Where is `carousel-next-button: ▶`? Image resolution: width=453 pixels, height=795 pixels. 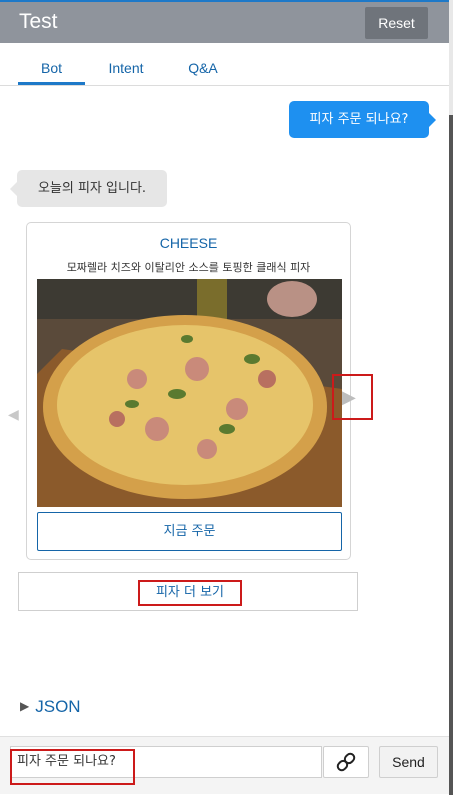
carousel-next-button: ▶ is located at coordinates (352, 397).